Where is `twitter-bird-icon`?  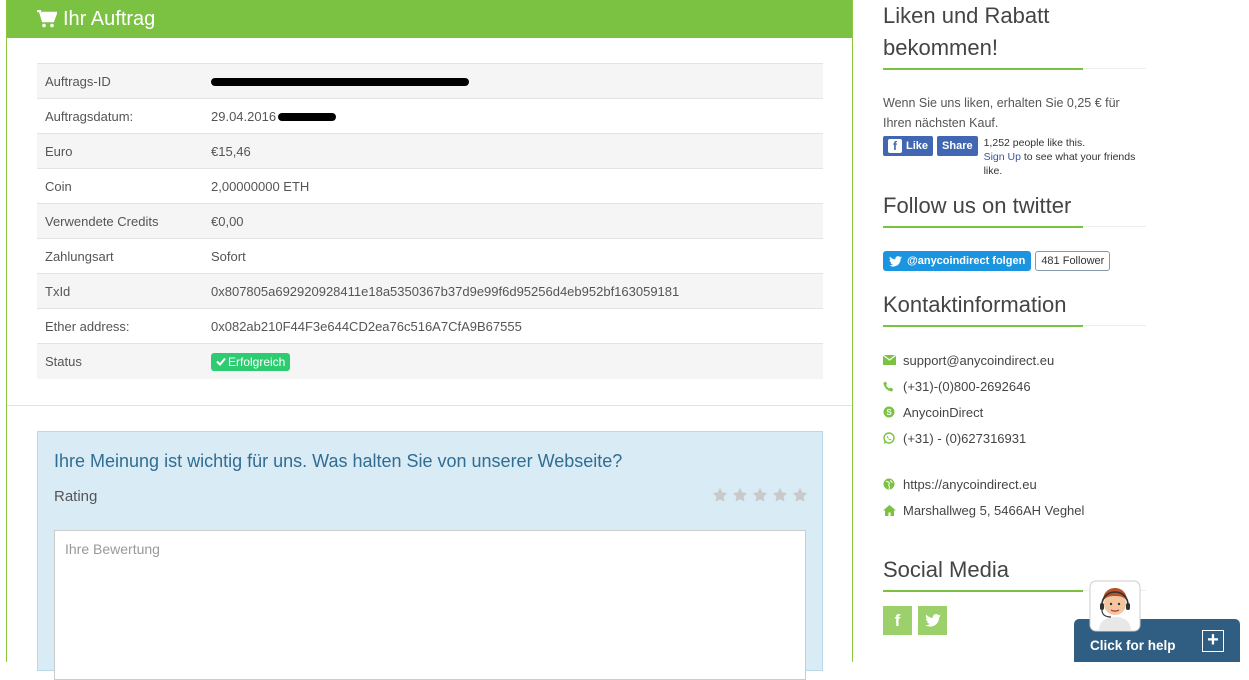
twitter-bird-icon is located at coordinates (895, 261).